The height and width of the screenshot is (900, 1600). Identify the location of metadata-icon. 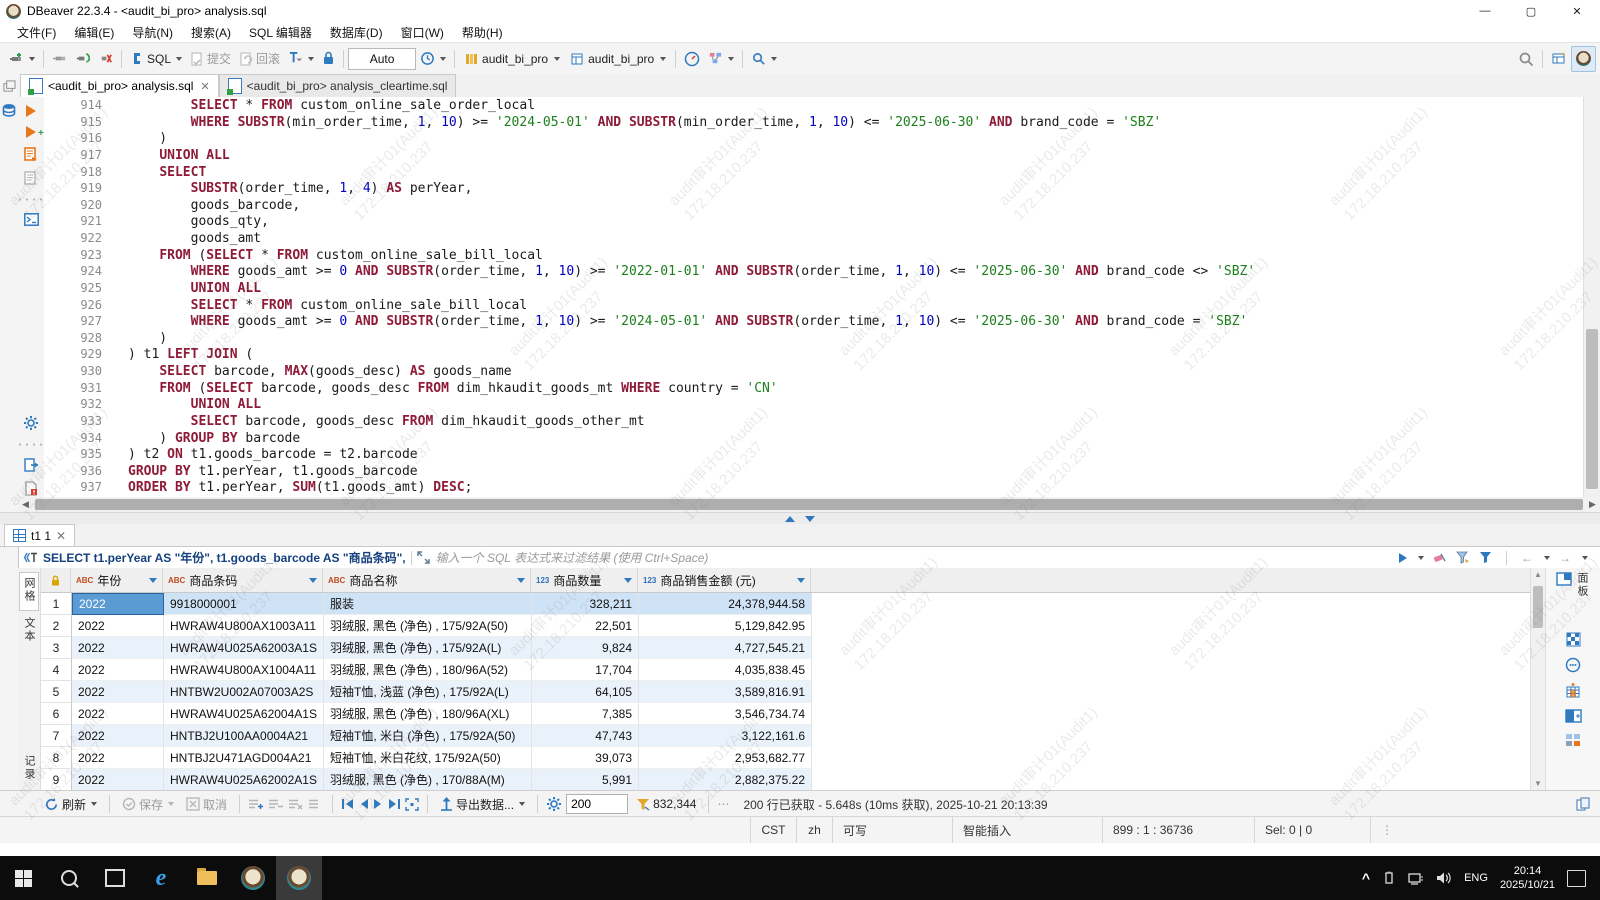
(1573, 665).